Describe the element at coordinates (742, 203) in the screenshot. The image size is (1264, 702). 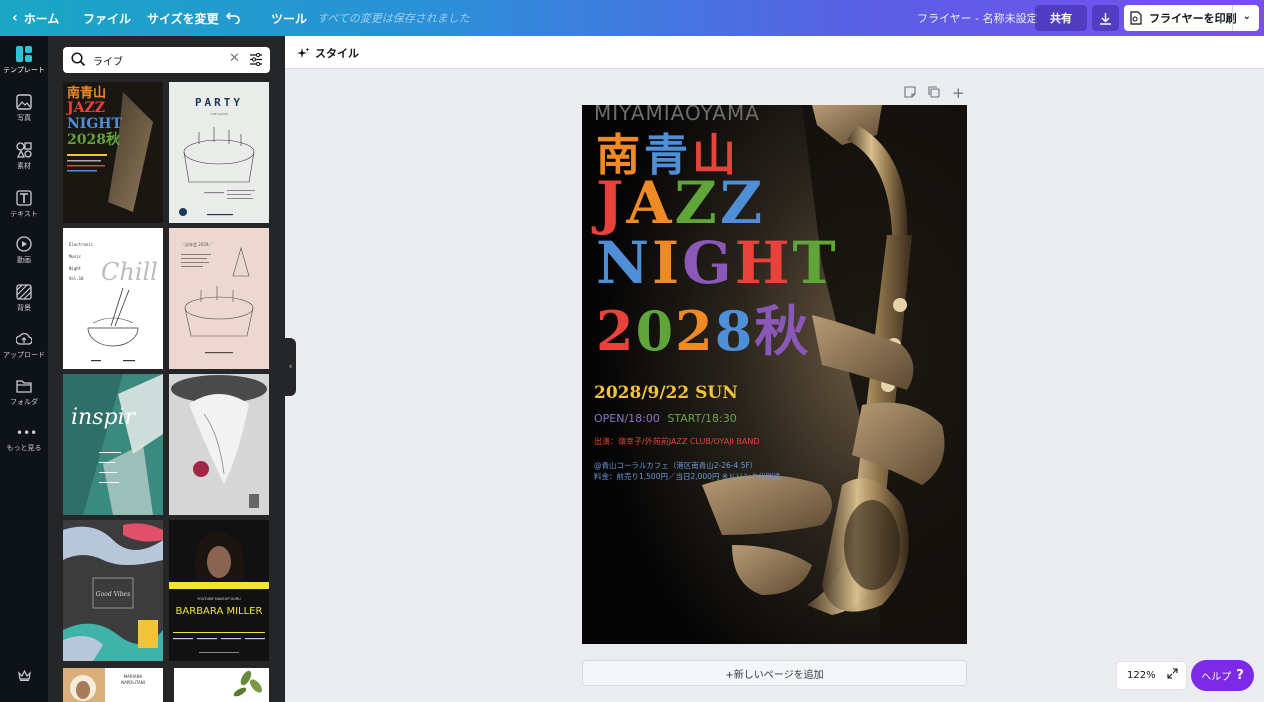
I see `poster-char: Z` at that location.